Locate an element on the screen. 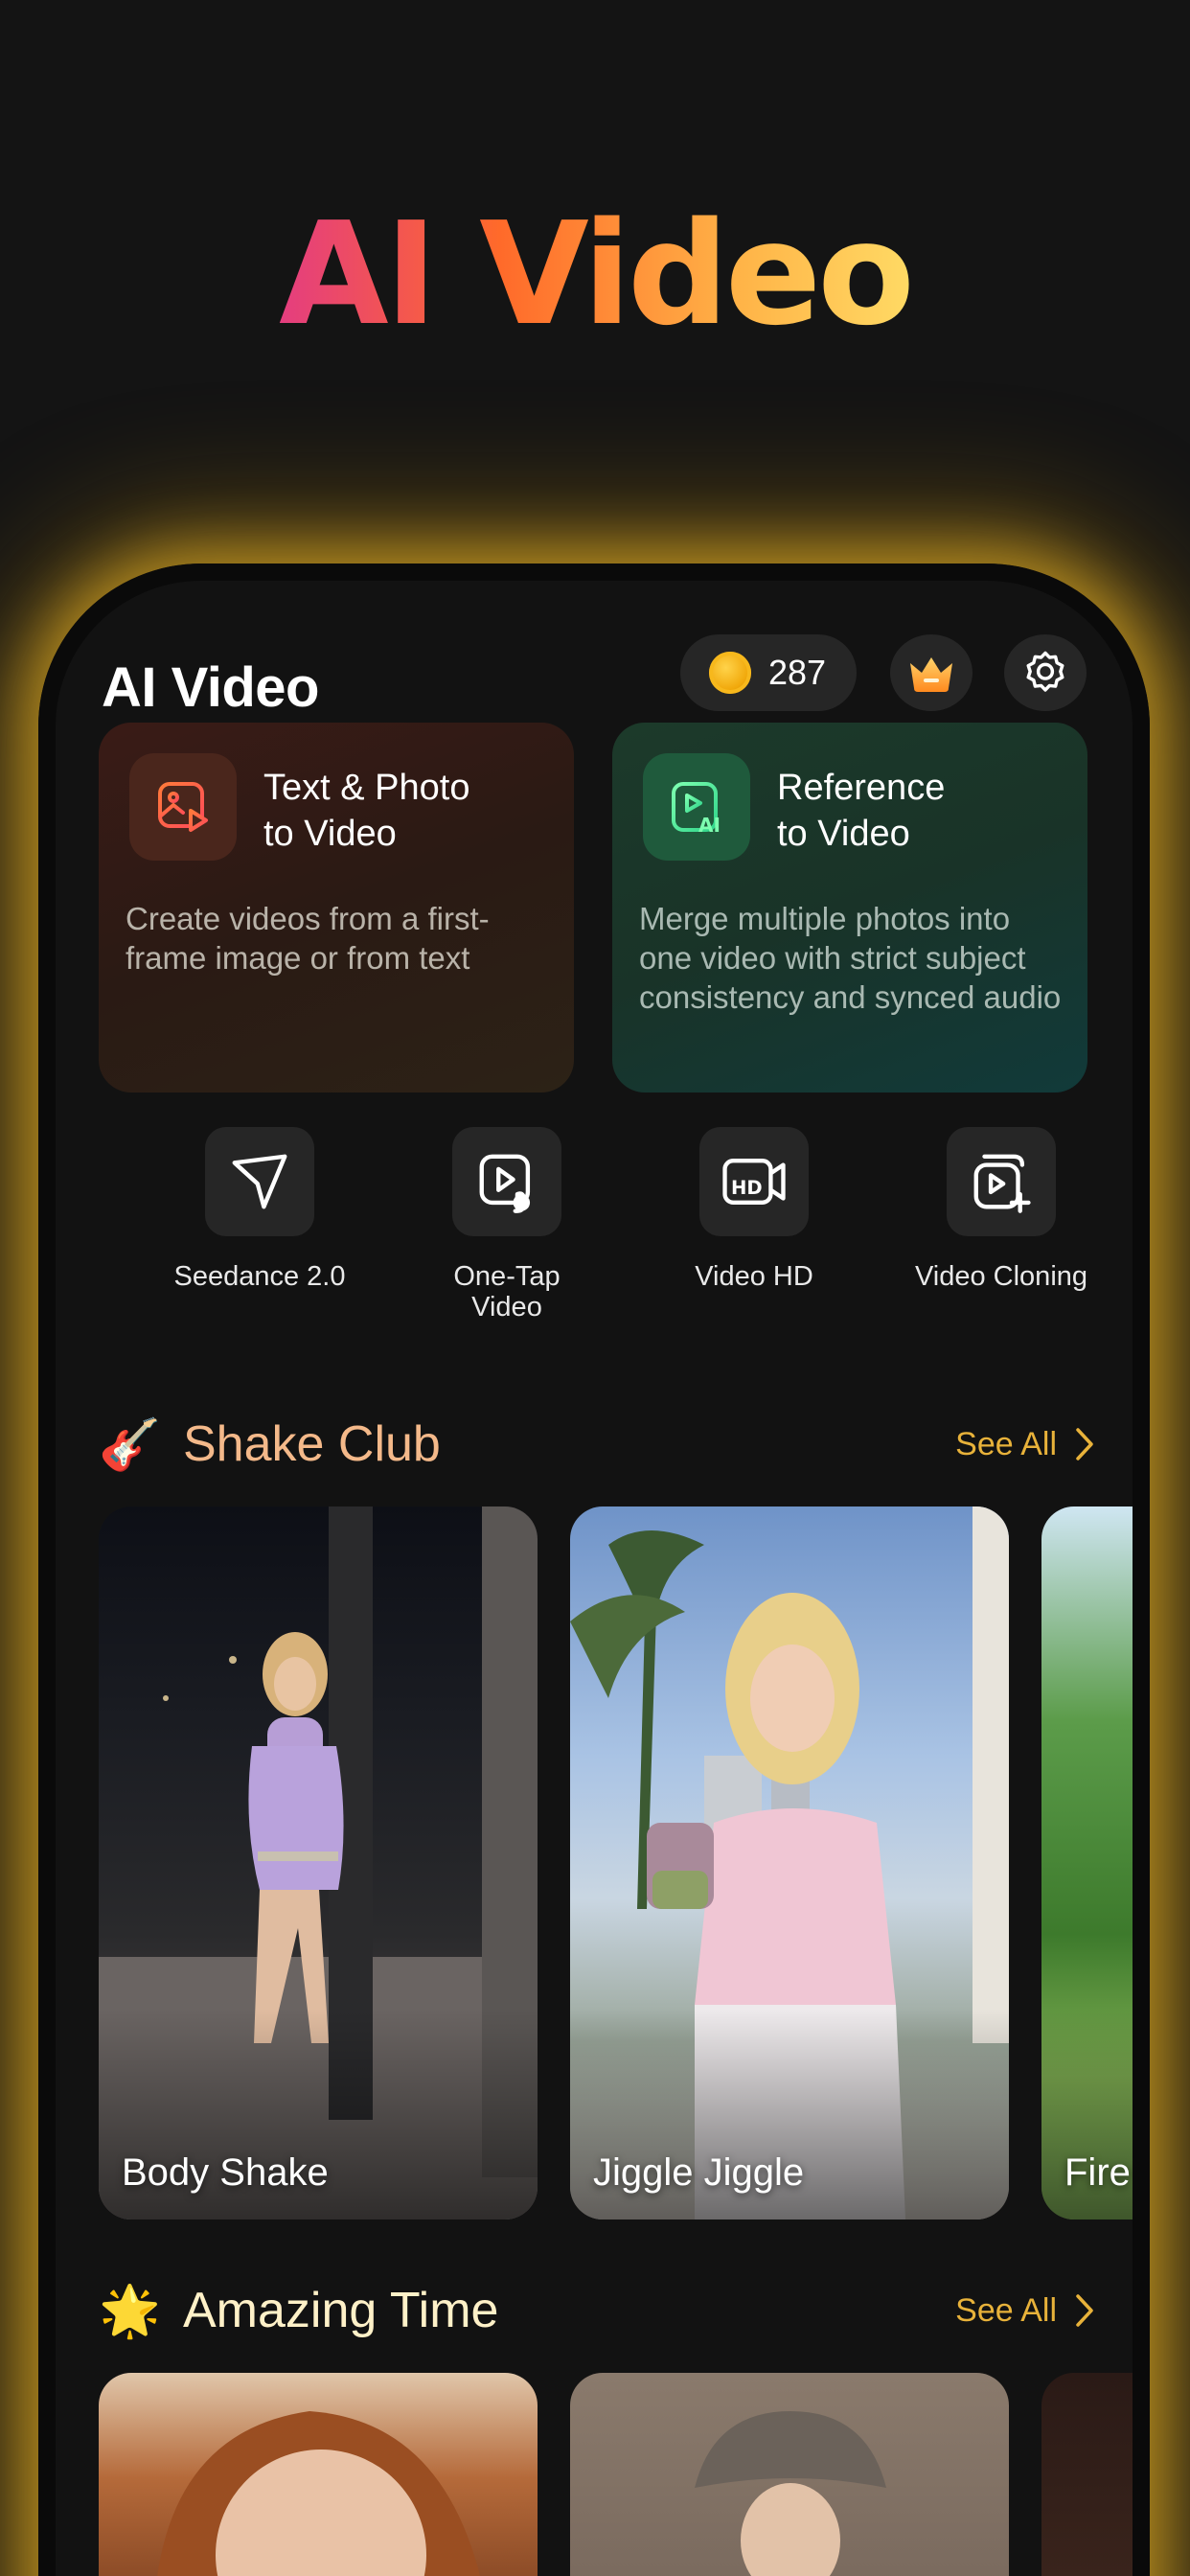 The width and height of the screenshot is (1190, 2576). gear-icon is located at coordinates (1045, 671).